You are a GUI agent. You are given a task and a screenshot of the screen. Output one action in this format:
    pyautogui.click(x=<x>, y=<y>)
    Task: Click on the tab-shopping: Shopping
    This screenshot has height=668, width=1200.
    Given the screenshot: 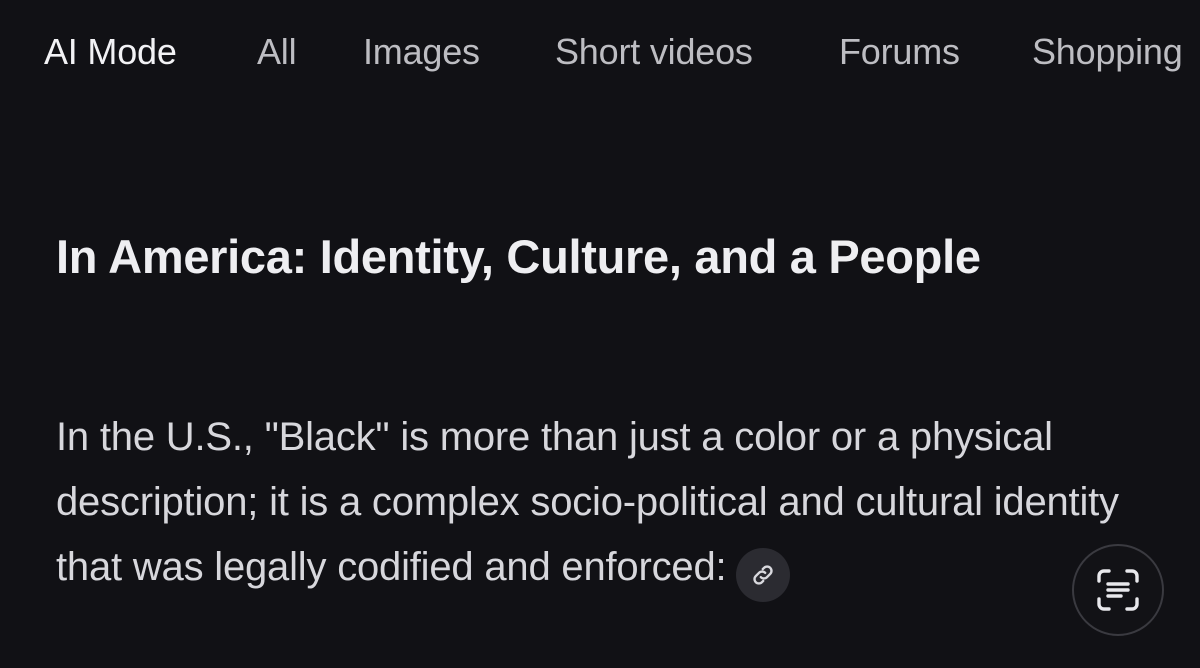 What is the action you would take?
    pyautogui.click(x=1107, y=52)
    